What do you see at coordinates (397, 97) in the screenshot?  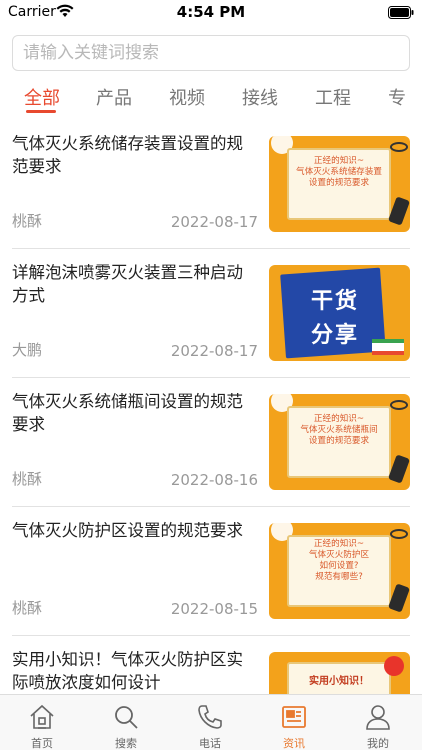 I see `tab-special: 专` at bounding box center [397, 97].